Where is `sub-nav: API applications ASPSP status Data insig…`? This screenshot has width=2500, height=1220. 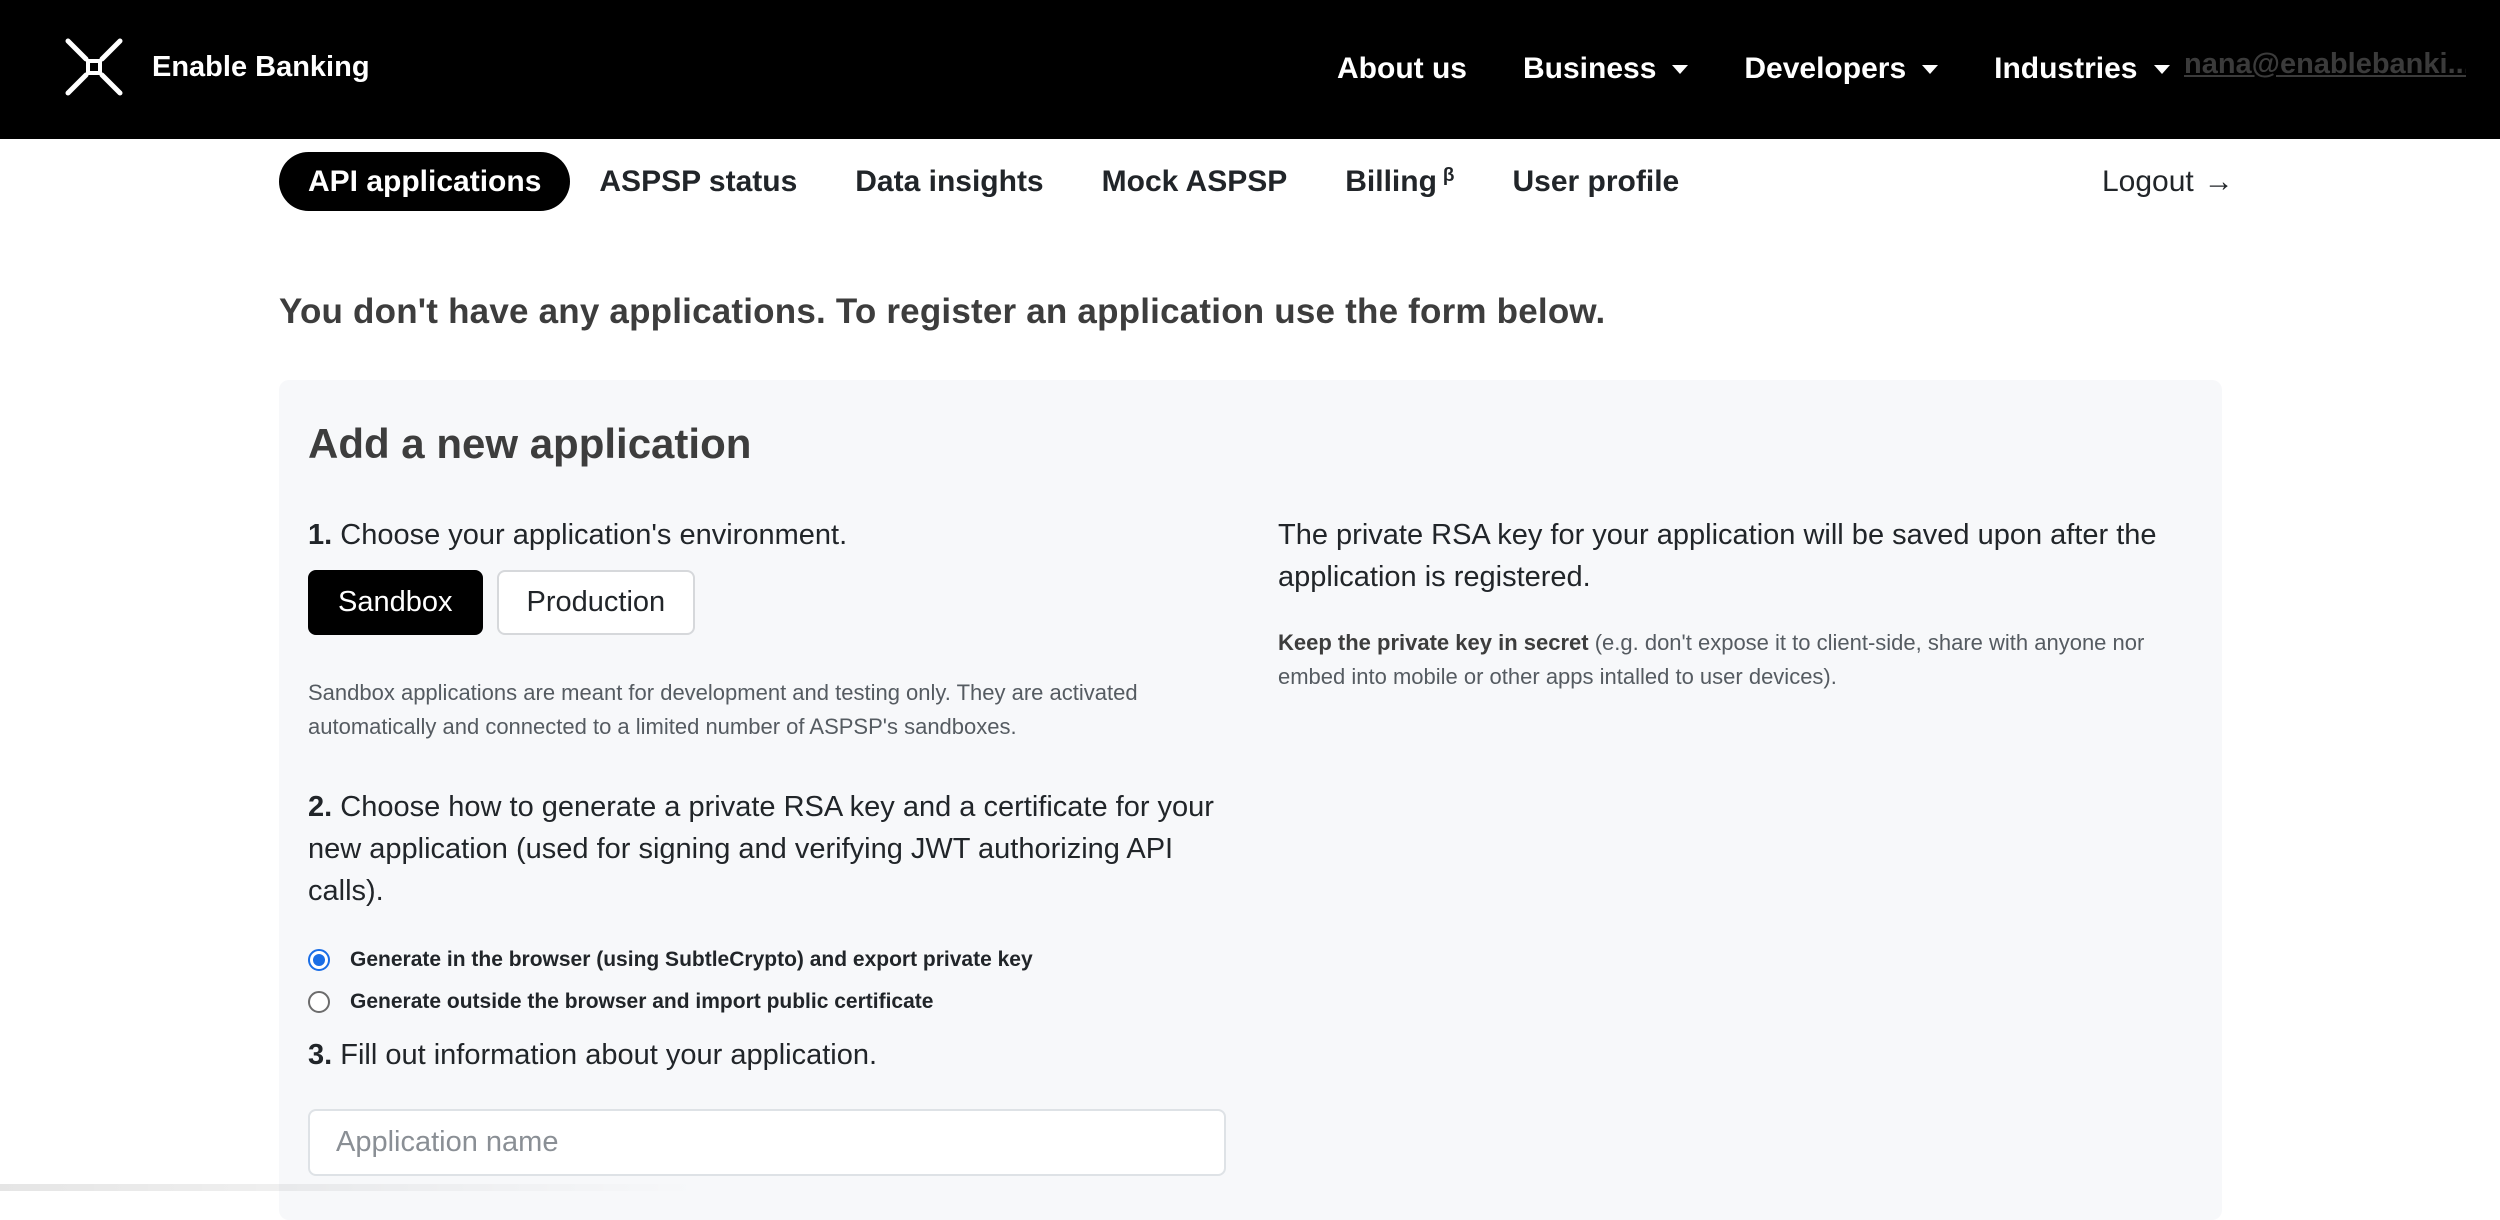
sub-nav: API applications ASPSP status Data insig… is located at coordinates (993, 181).